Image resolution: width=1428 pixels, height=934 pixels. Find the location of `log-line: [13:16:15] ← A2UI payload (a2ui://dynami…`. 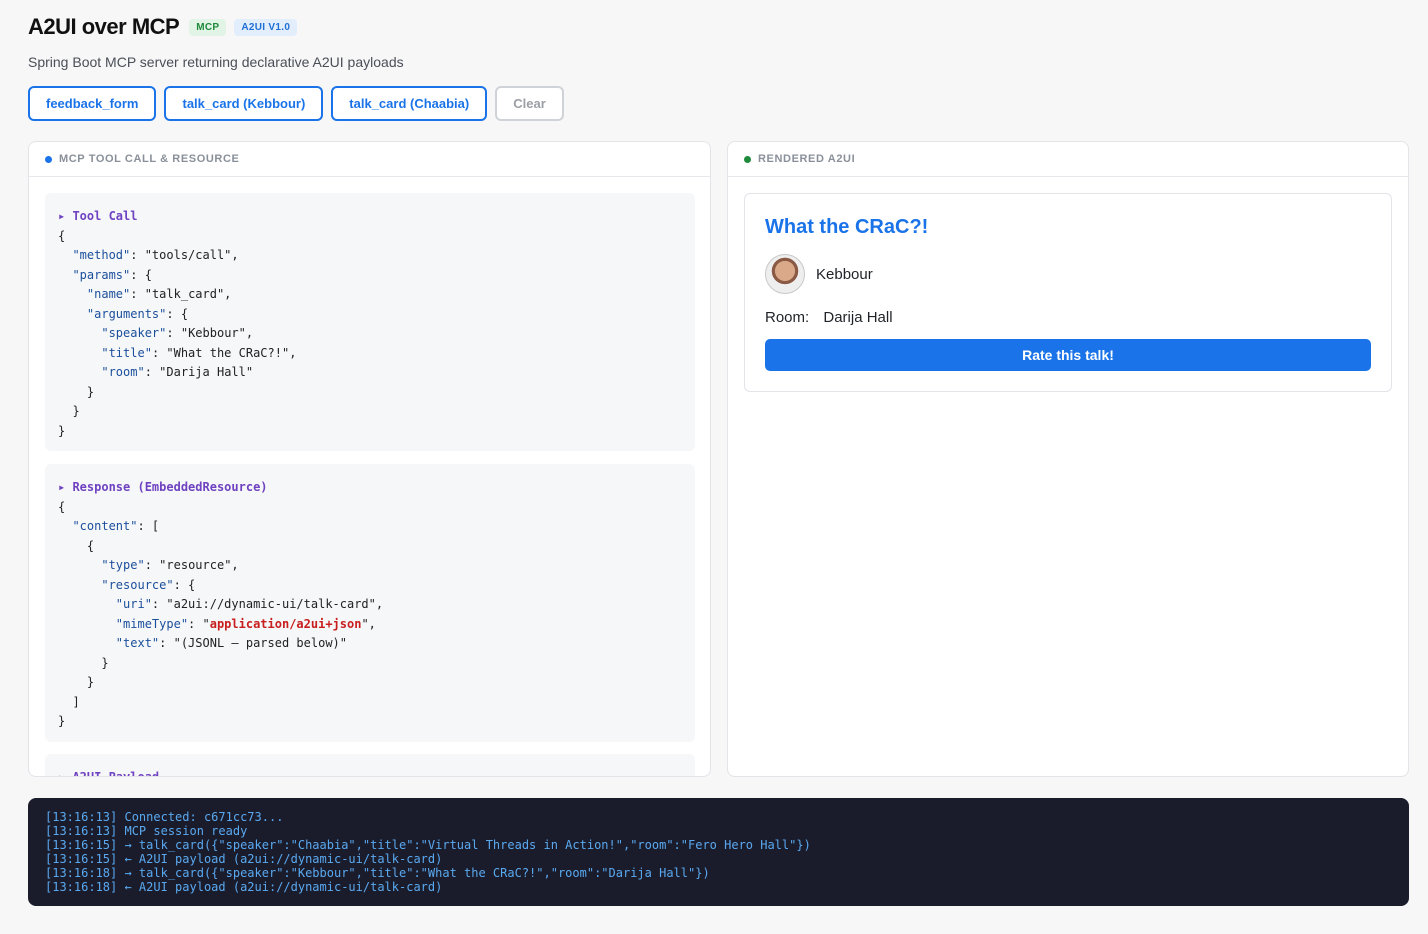

log-line: [13:16:15] ← A2UI payload (a2ui://dynami… is located at coordinates (244, 859).